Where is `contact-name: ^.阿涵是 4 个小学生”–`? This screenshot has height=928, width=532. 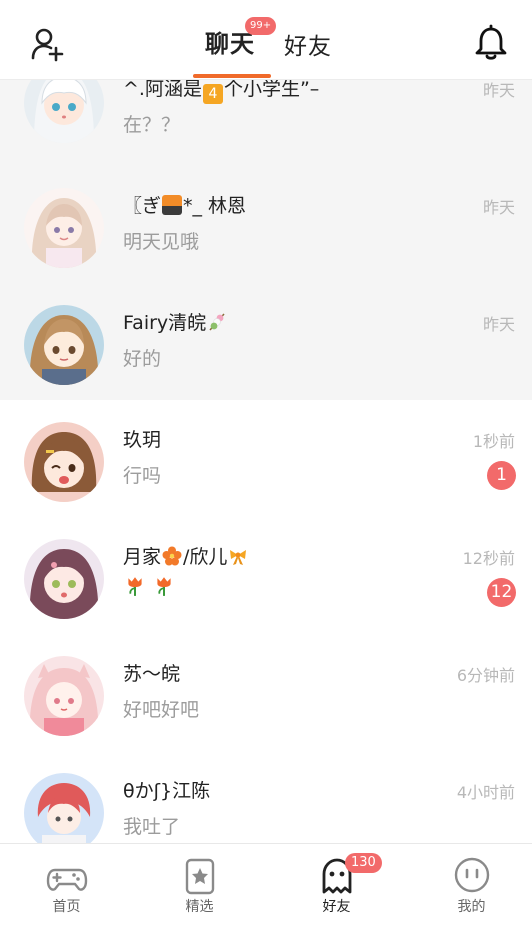 contact-name: ^.阿涵是 4 个小学生”– is located at coordinates (221, 91).